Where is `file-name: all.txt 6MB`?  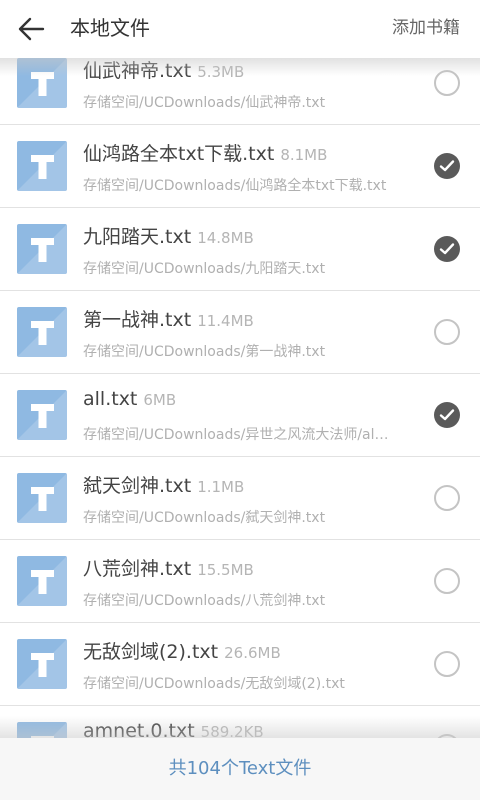
file-name: all.txt 6MB is located at coordinates (129, 399).